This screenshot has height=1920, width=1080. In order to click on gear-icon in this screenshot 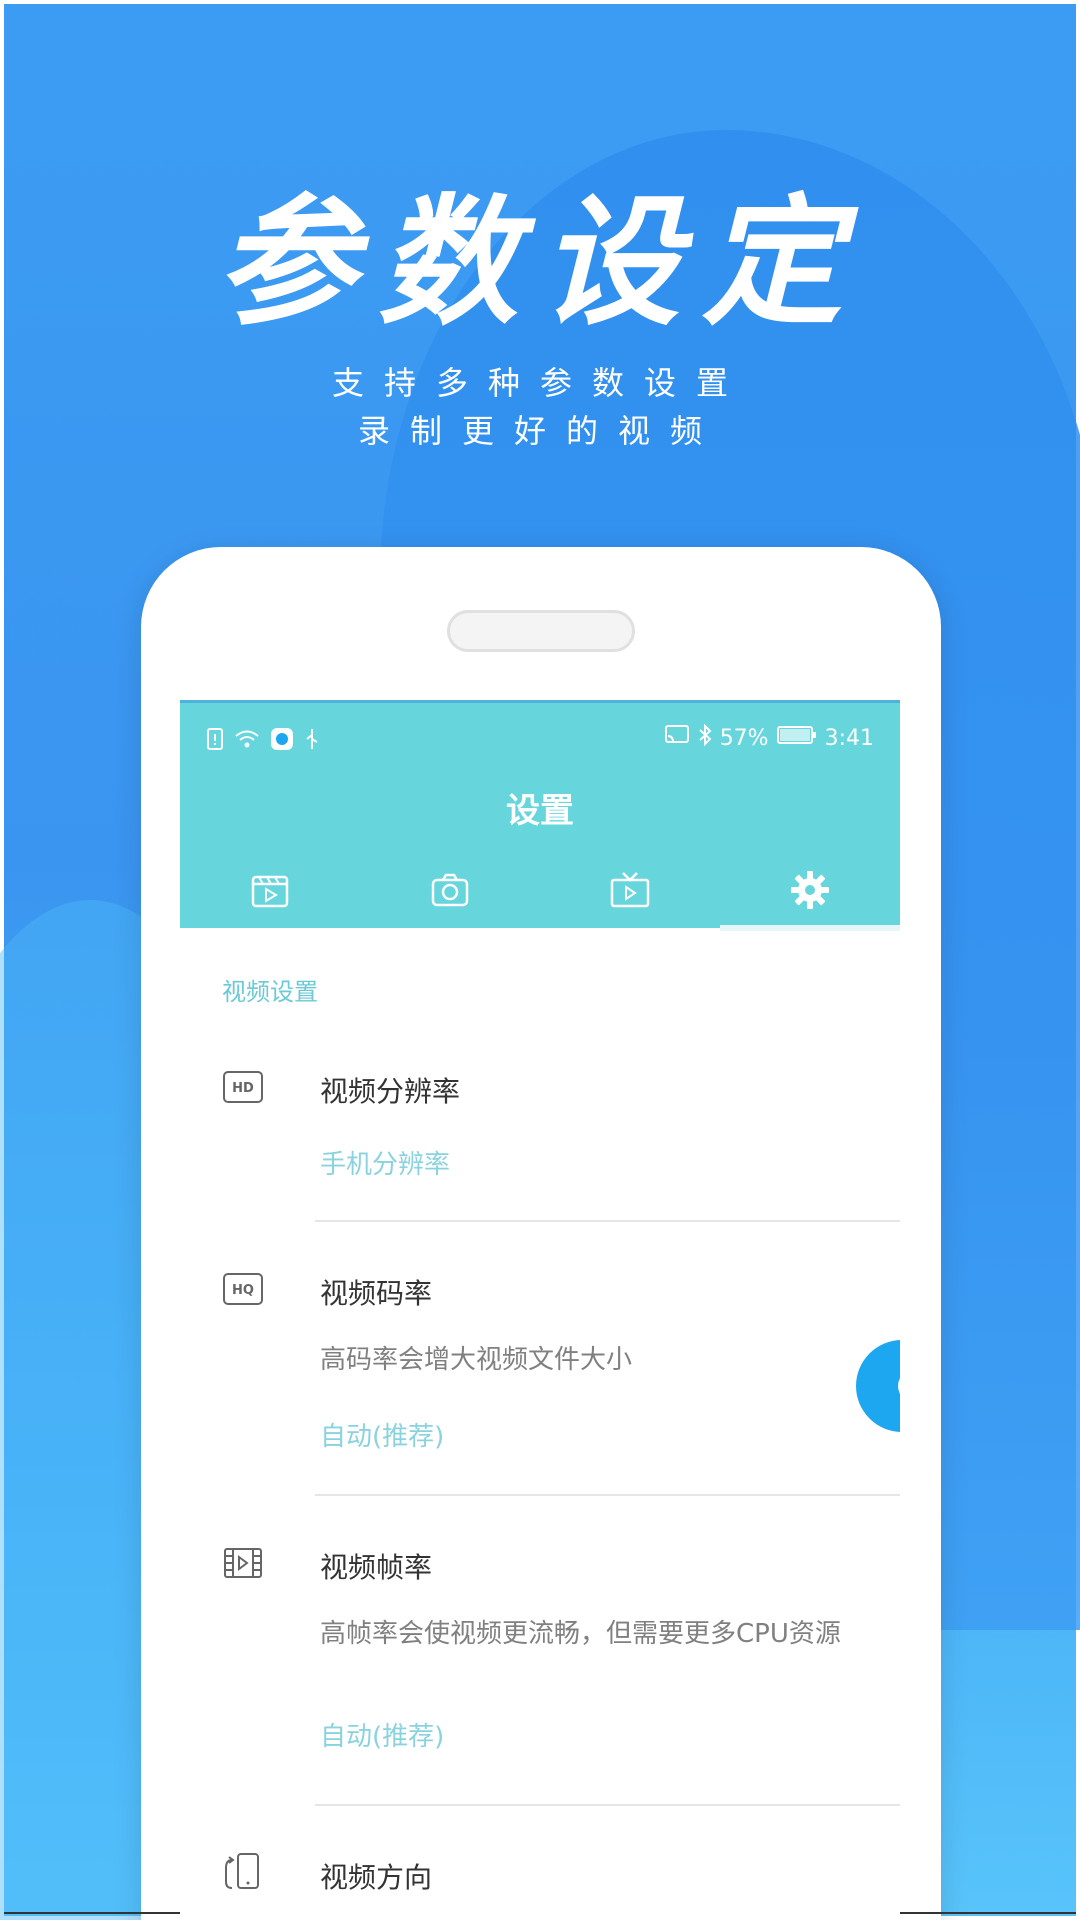, I will do `click(810, 892)`.